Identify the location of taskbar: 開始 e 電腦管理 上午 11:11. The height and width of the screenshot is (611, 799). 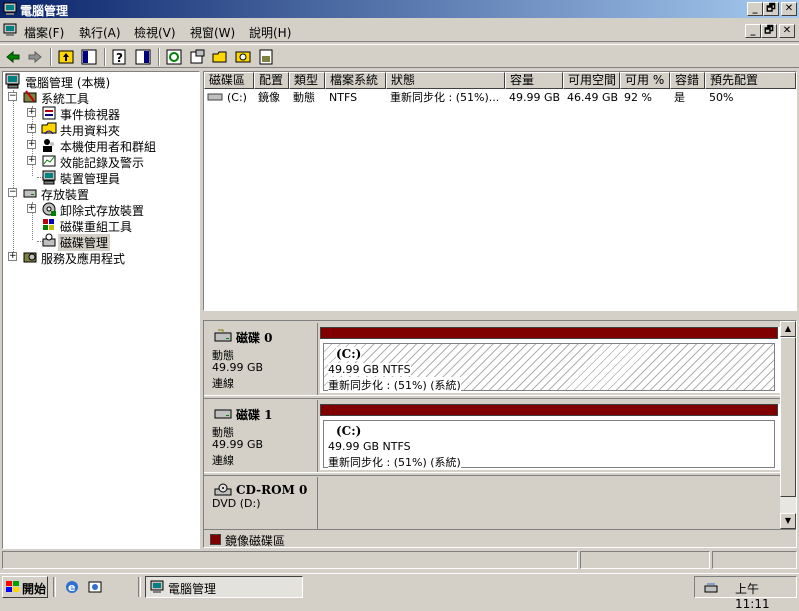
(399, 592).